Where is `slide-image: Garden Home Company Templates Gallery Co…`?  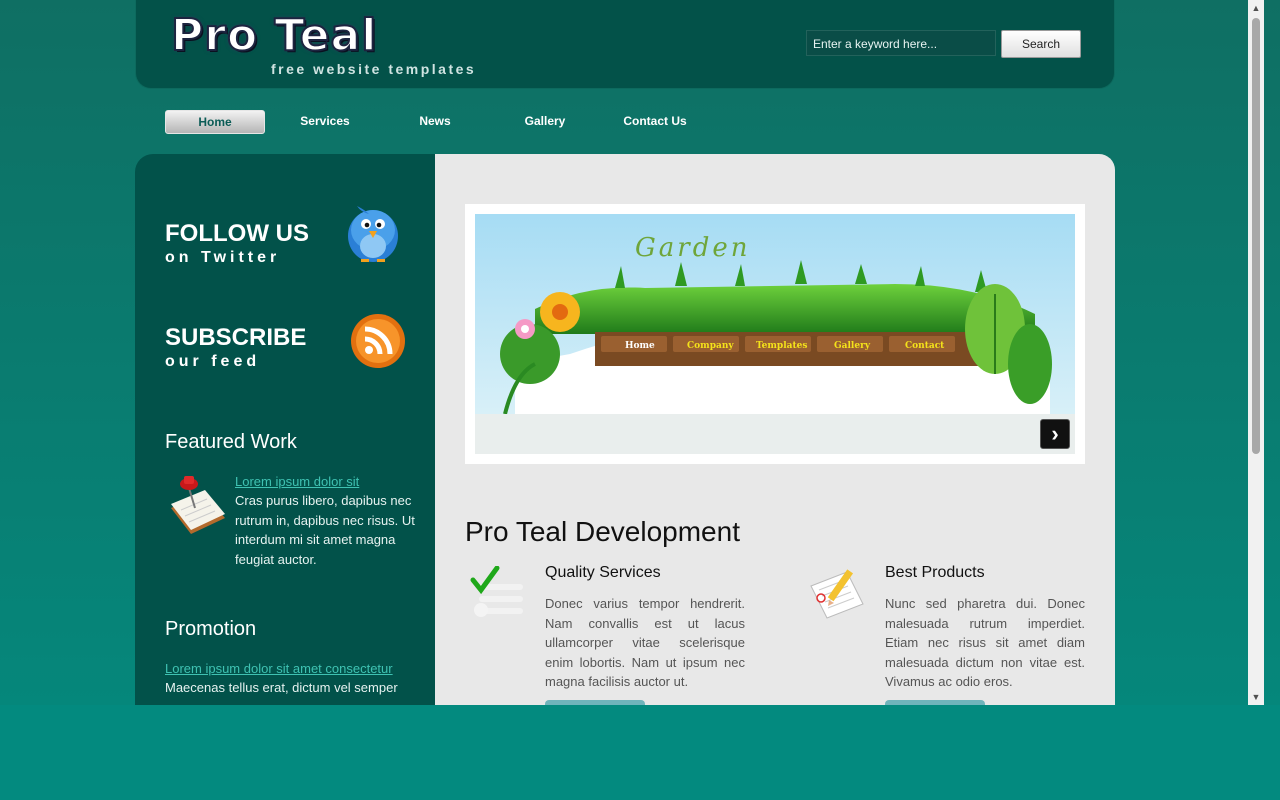
slide-image: Garden Home Company Templates Gallery Co… is located at coordinates (775, 314).